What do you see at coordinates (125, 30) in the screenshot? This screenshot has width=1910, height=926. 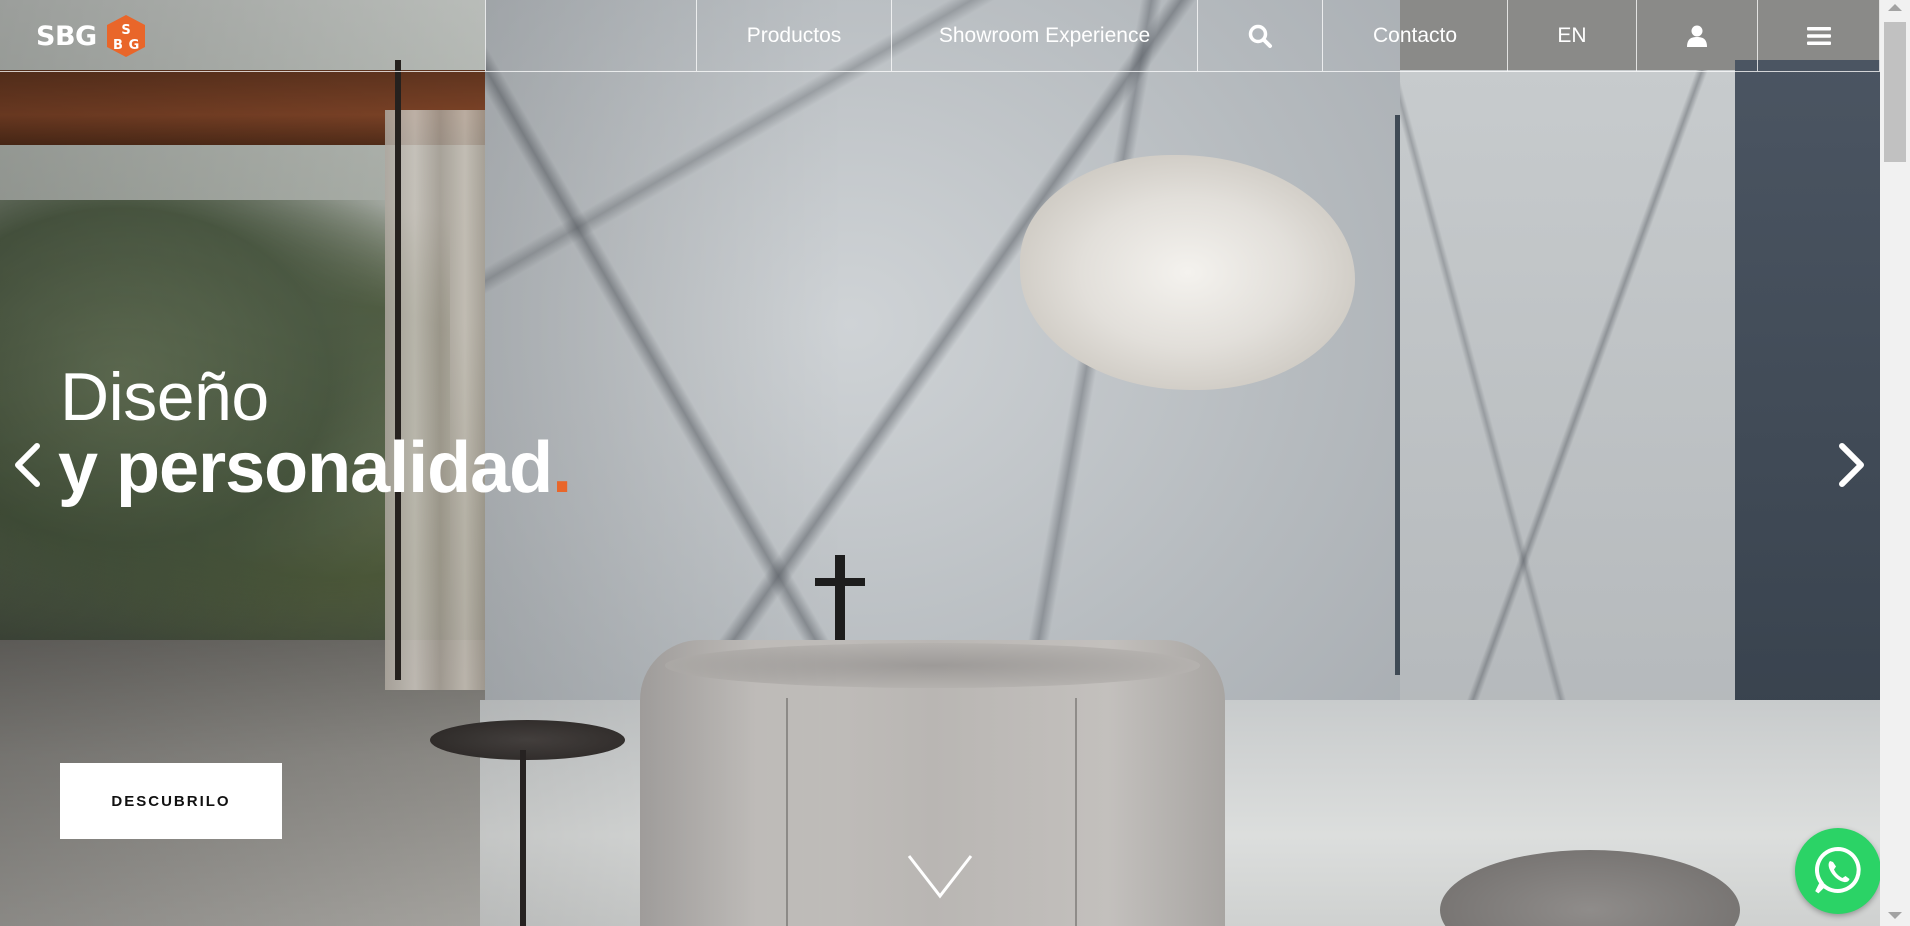 I see `svg-text: S` at bounding box center [125, 30].